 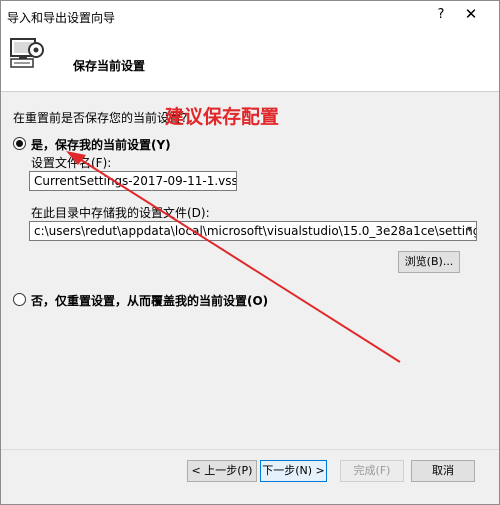 I want to click on red-annotation: 建议保存配置, so click(x=222, y=117).